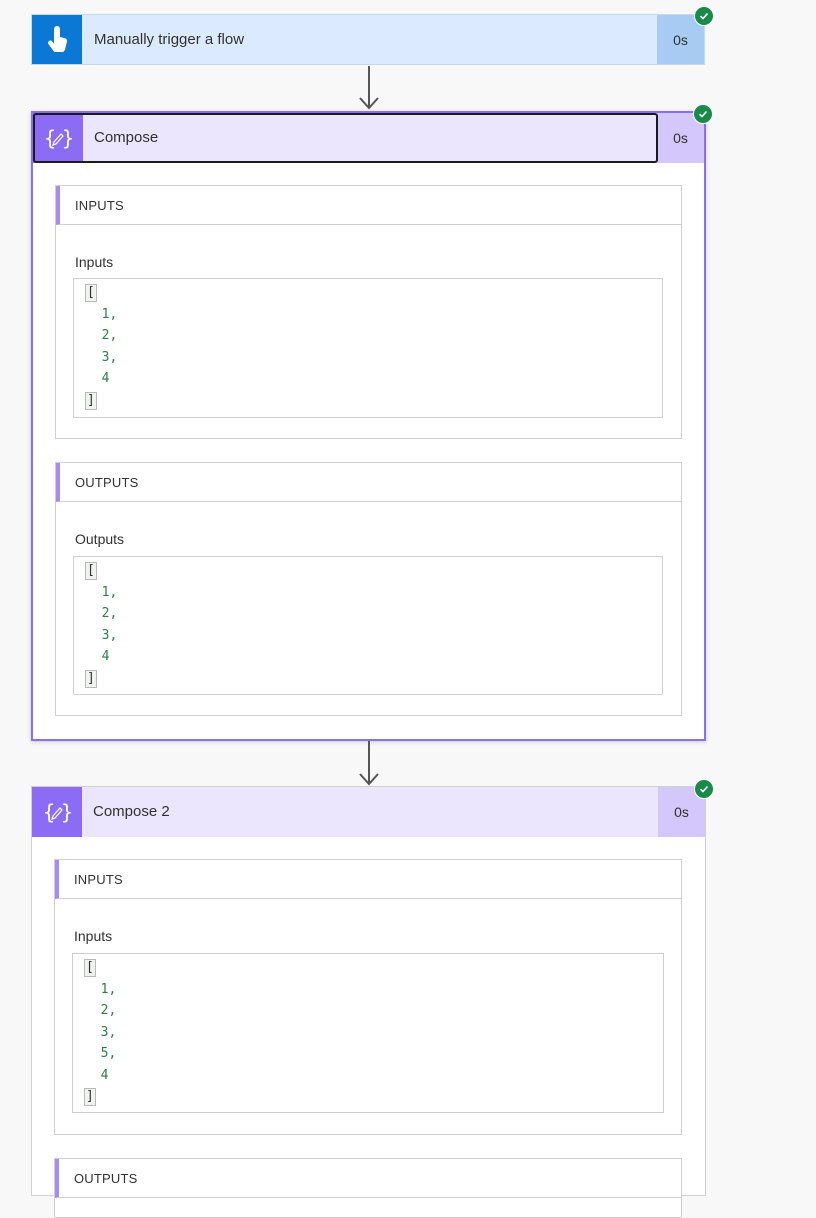 This screenshot has height=1218, width=816. I want to click on trigger-card: Manually trigger a flow 0s, so click(368, 39).